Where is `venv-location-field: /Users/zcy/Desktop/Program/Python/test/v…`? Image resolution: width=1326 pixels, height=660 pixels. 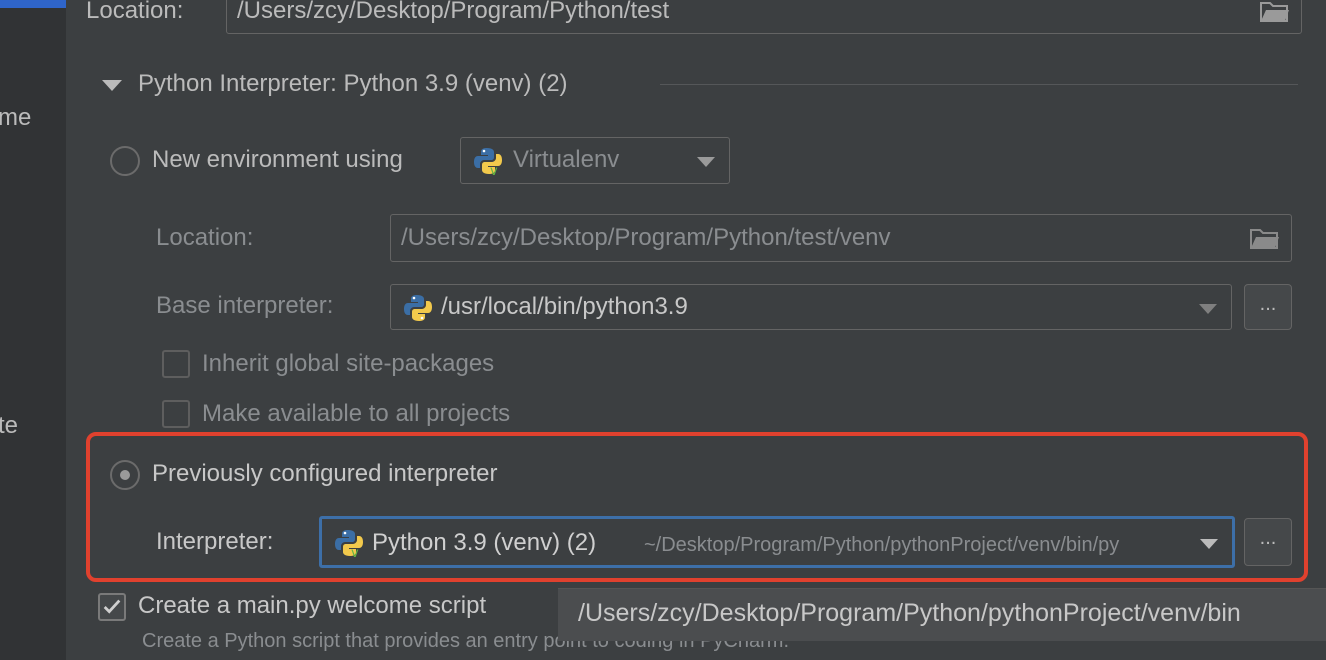
venv-location-field: /Users/zcy/Desktop/Program/Python/test/v… is located at coordinates (841, 238).